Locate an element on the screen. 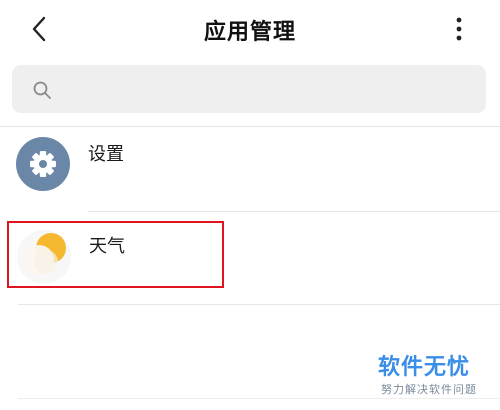 The height and width of the screenshot is (410, 500). app-header: 应用管理 is located at coordinates (250, 29).